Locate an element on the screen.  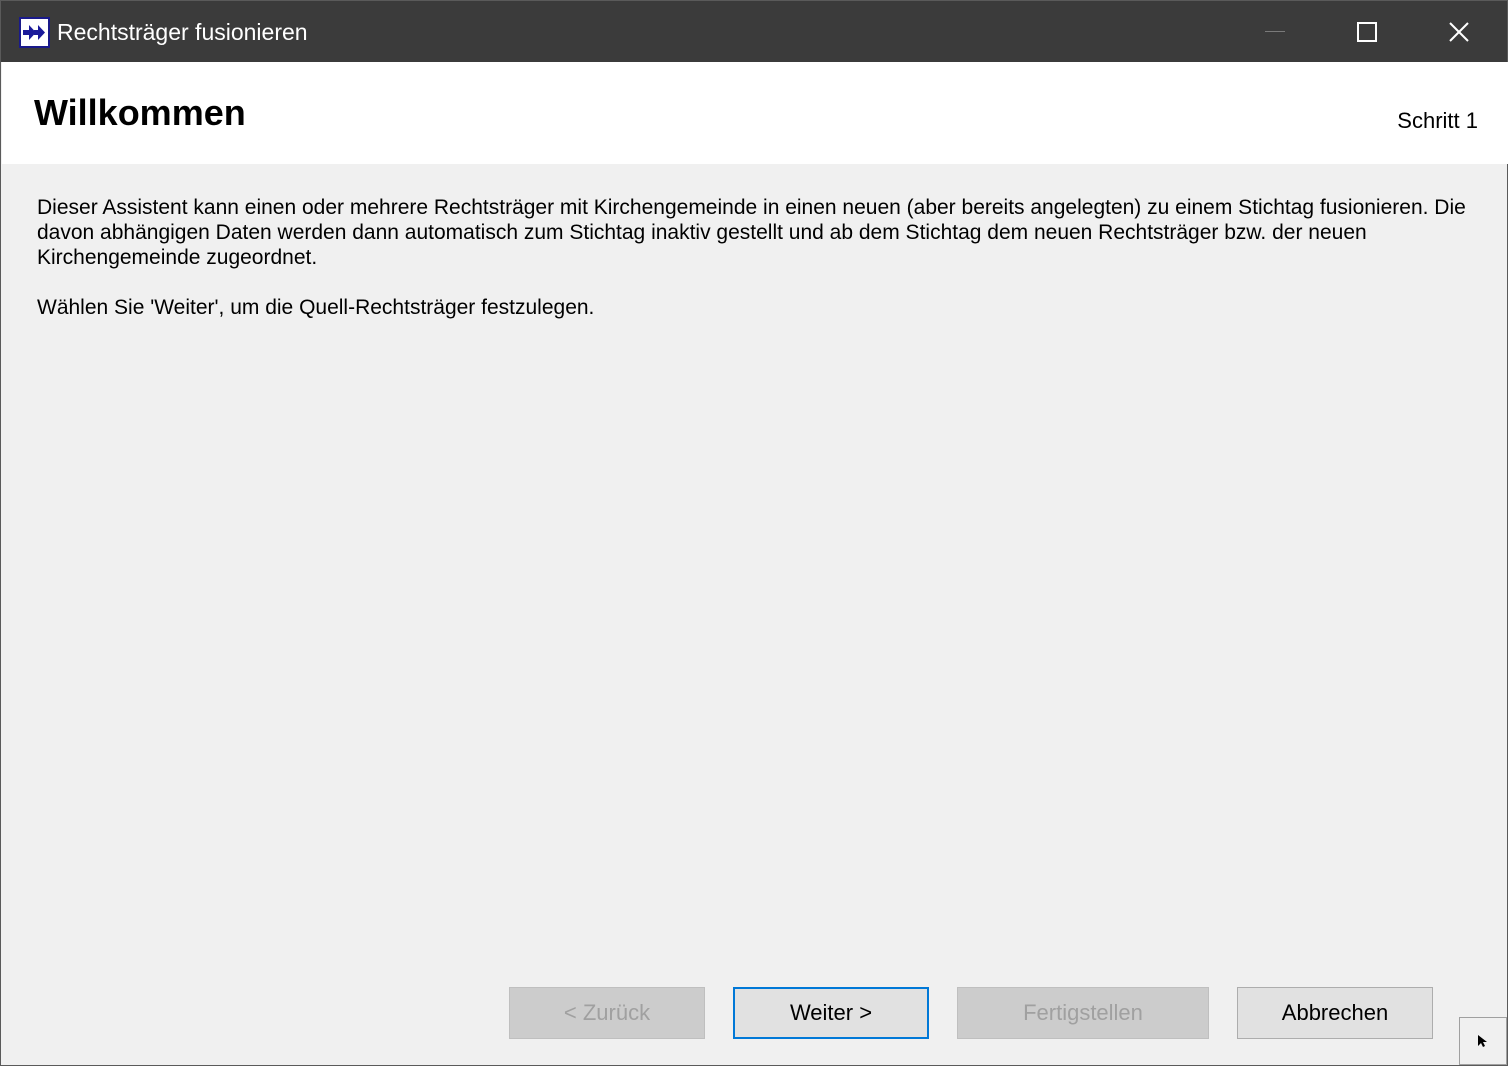
help-pointer-icon is located at coordinates (1482, 1041).